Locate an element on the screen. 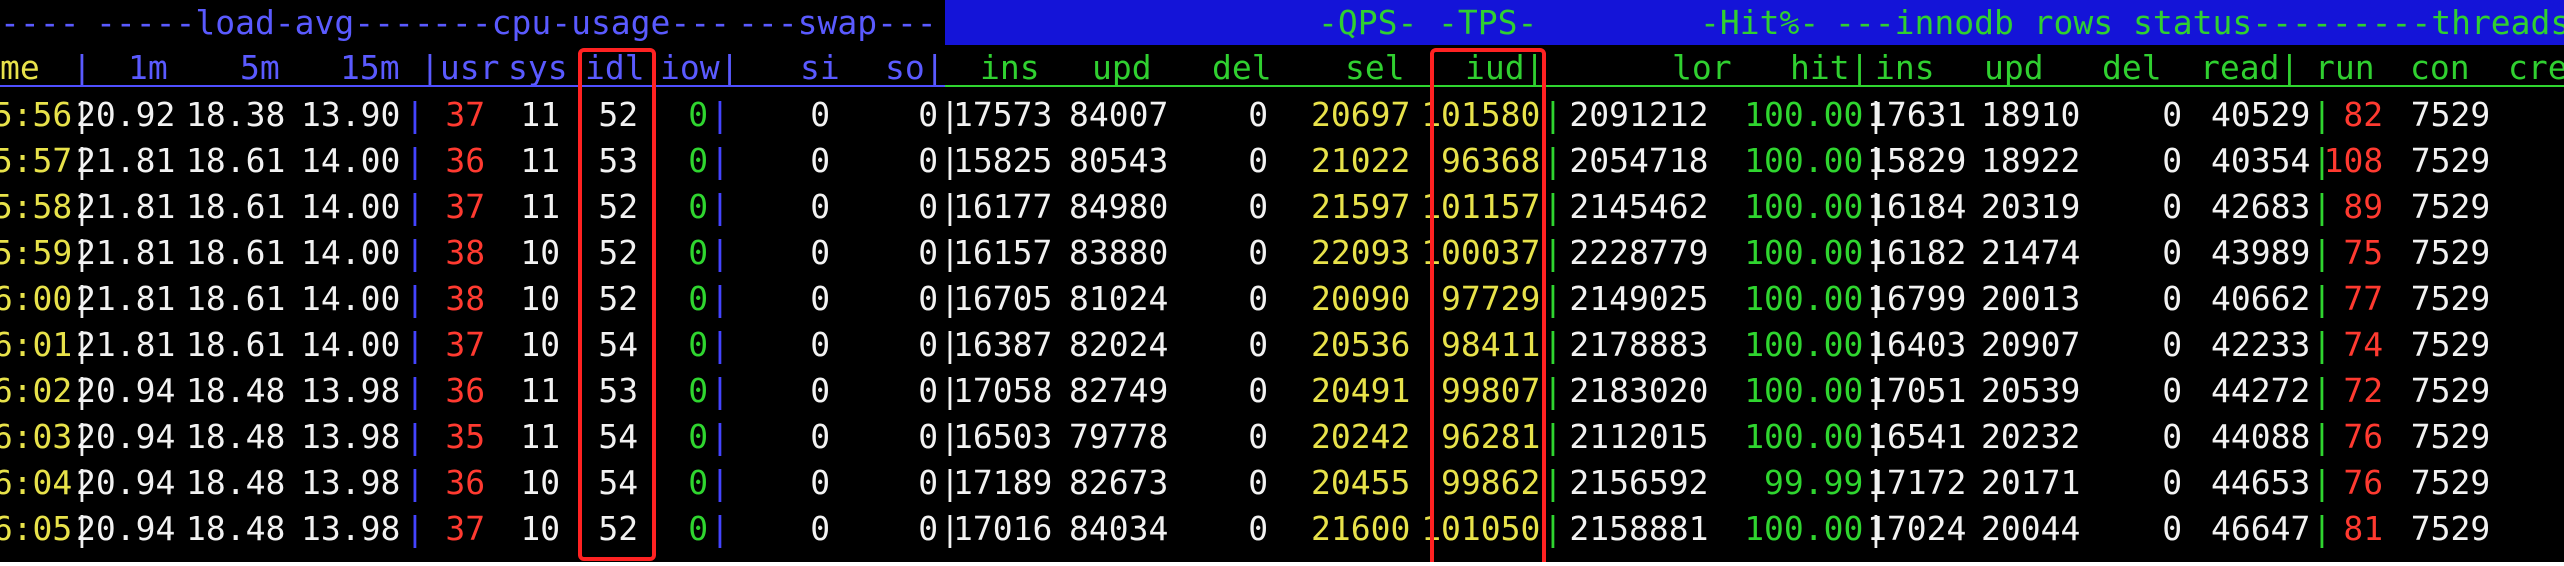  cell-iread: 43989 is located at coordinates (2261, 252).